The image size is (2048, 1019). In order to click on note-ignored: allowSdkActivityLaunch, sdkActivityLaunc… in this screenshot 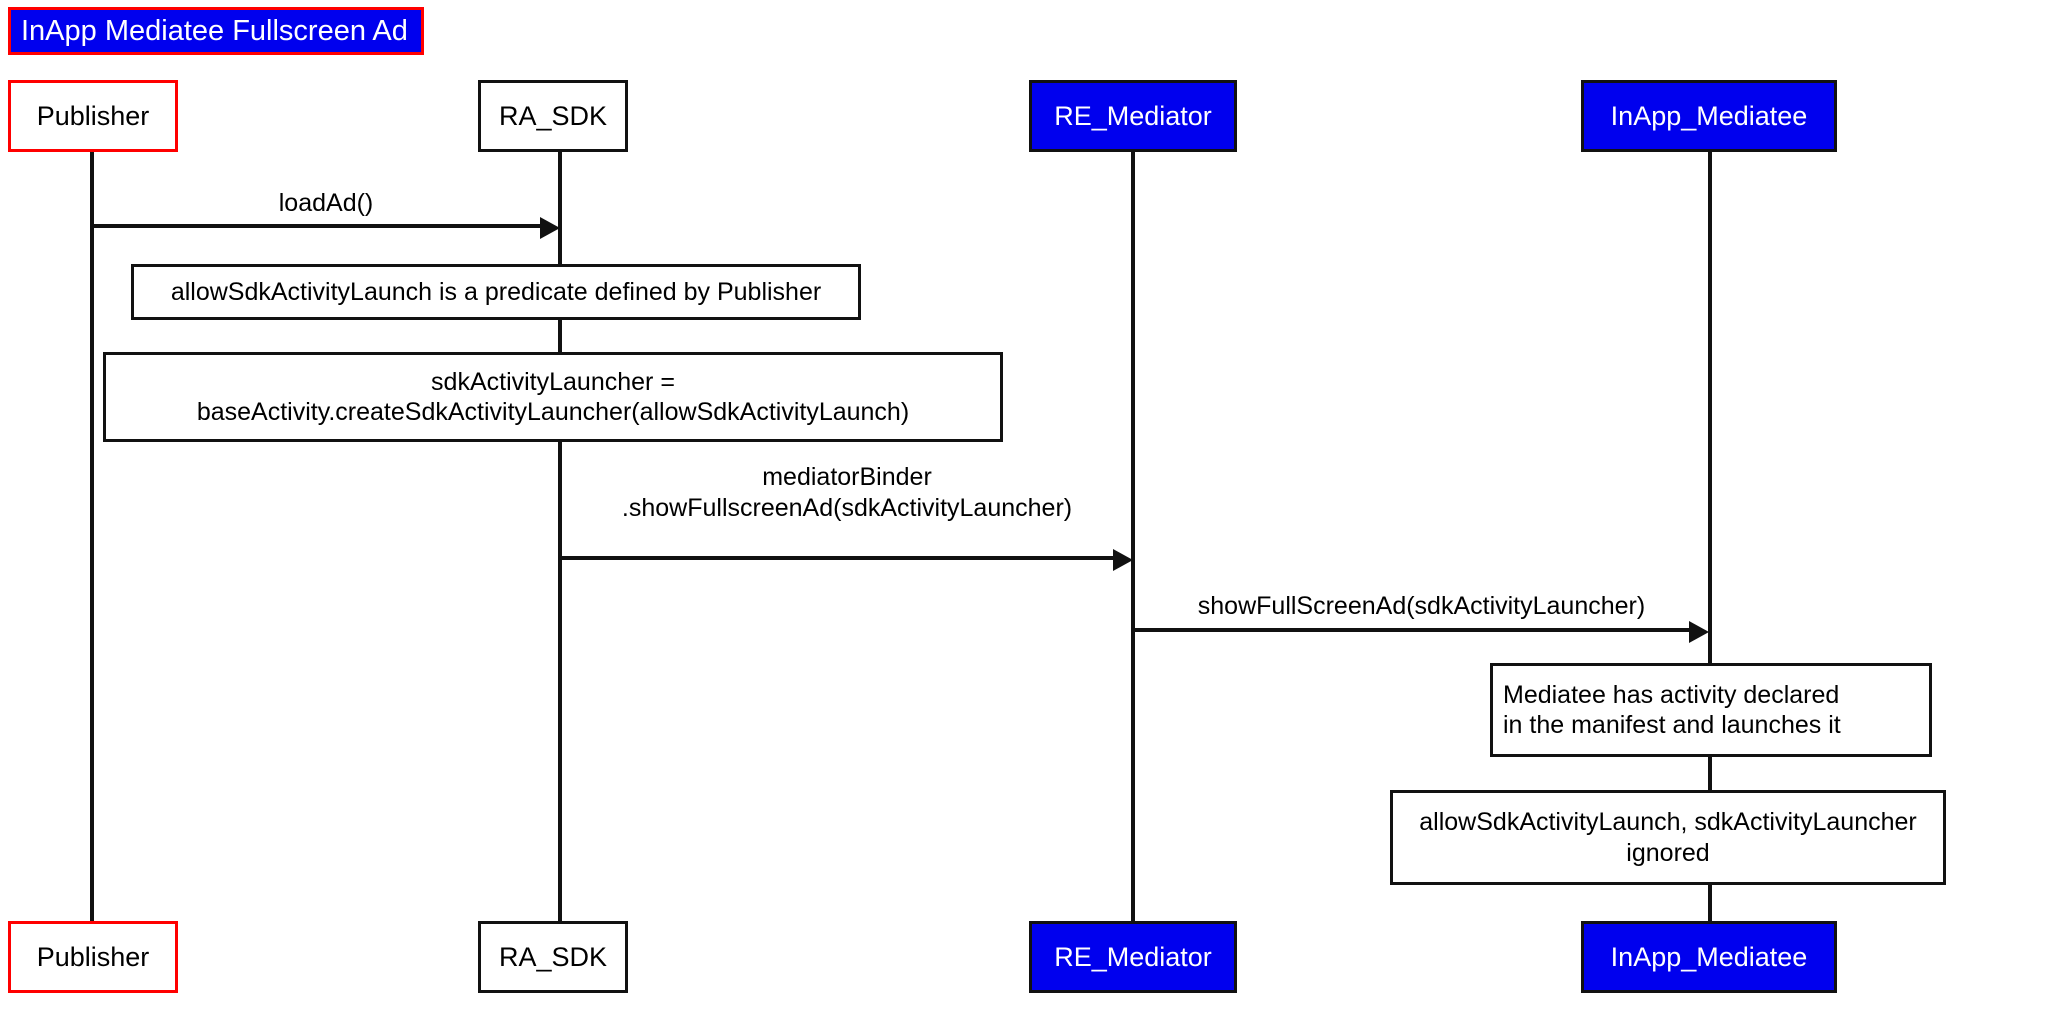, I will do `click(1668, 837)`.